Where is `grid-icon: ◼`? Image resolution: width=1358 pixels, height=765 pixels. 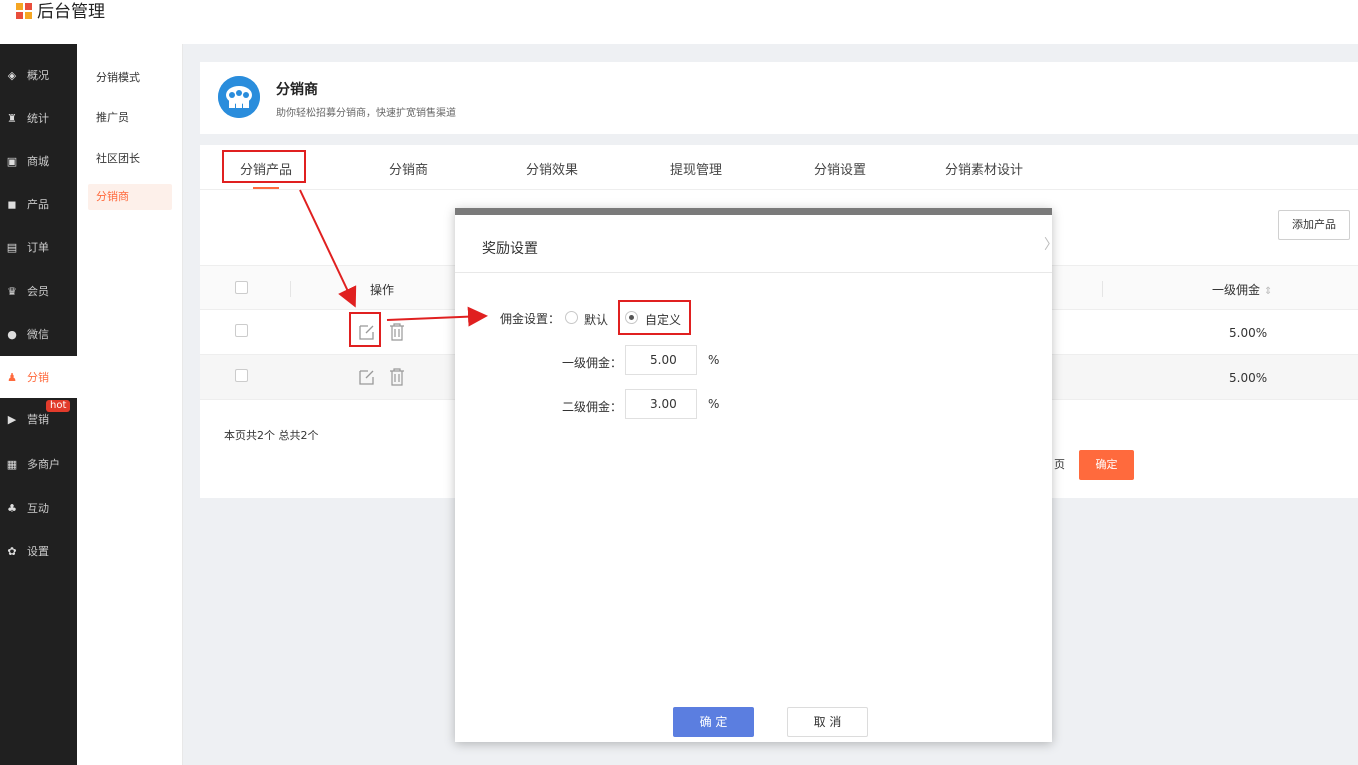 grid-icon: ◼ is located at coordinates (12, 204).